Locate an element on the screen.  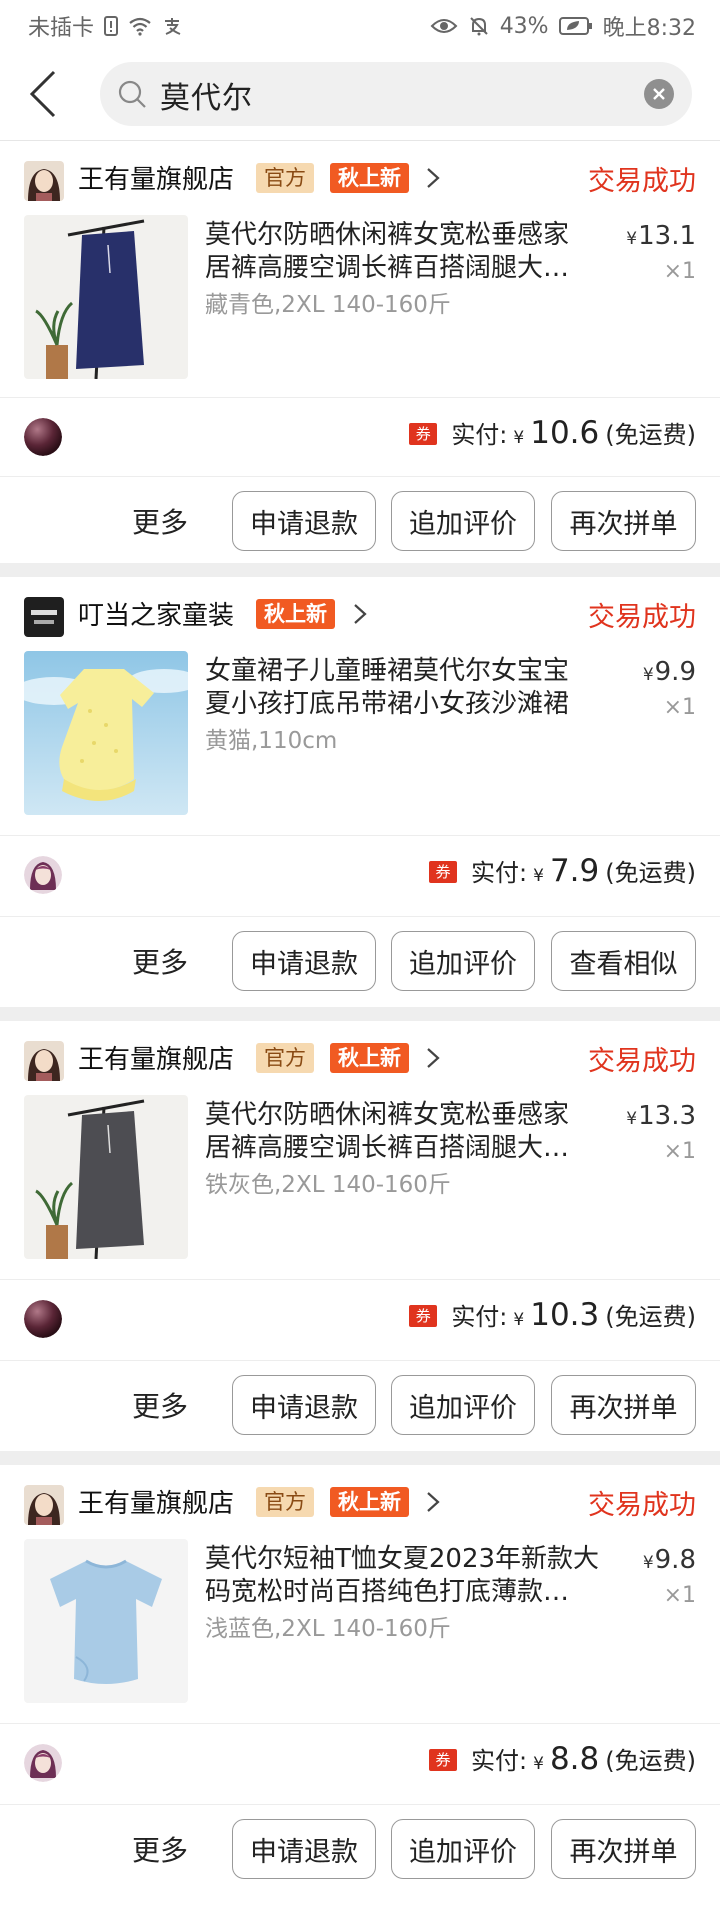
product-price: ¥9.8 is located at coordinates (669, 1560).